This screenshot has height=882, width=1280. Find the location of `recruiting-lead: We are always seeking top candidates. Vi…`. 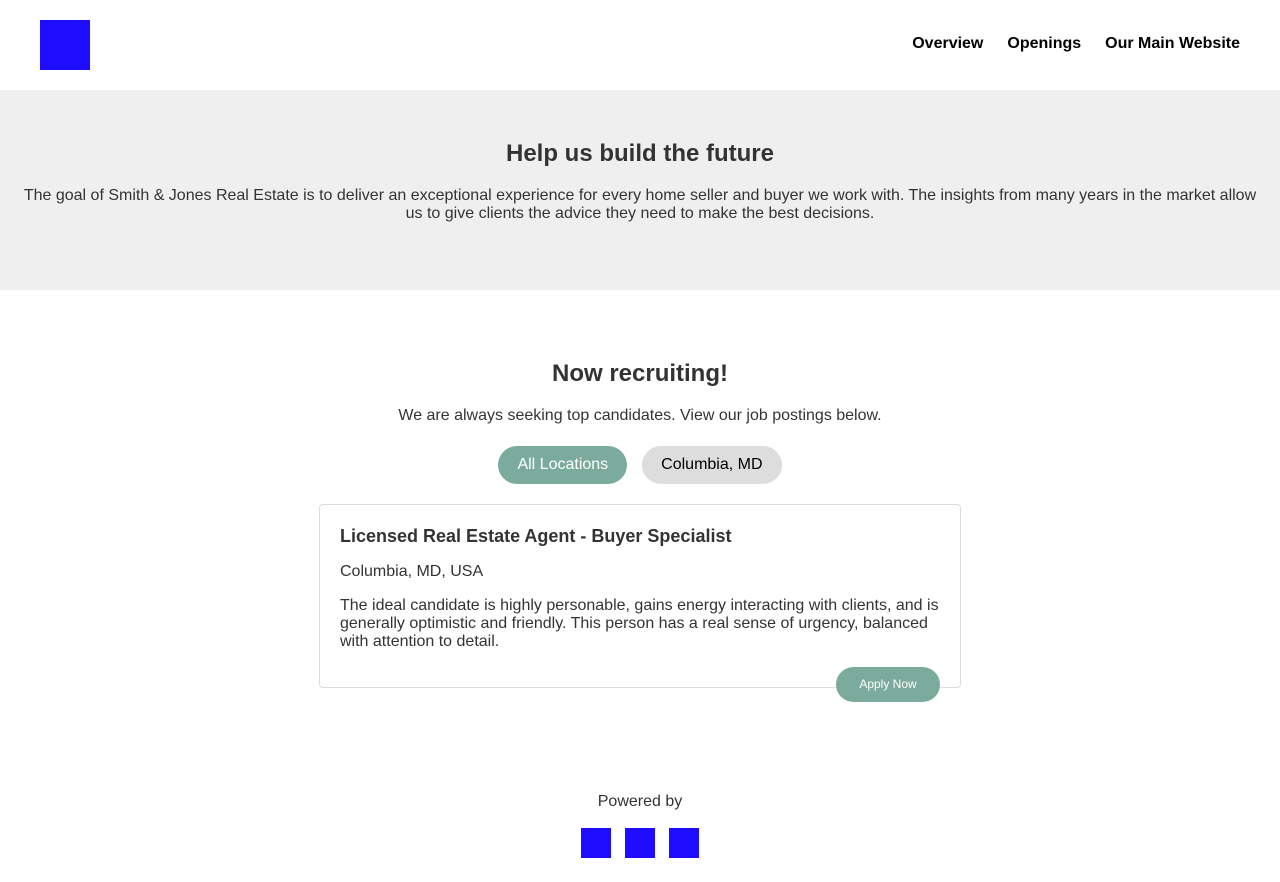

recruiting-lead: We are always seeking top candidates. Vi… is located at coordinates (640, 415).